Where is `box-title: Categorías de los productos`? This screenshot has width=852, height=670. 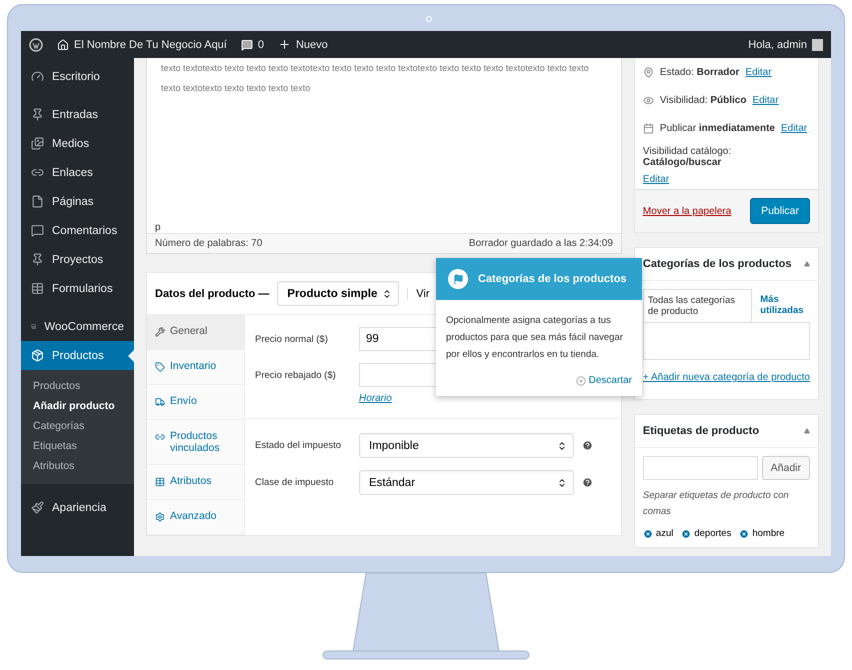
box-title: Categorías de los productos is located at coordinates (717, 264).